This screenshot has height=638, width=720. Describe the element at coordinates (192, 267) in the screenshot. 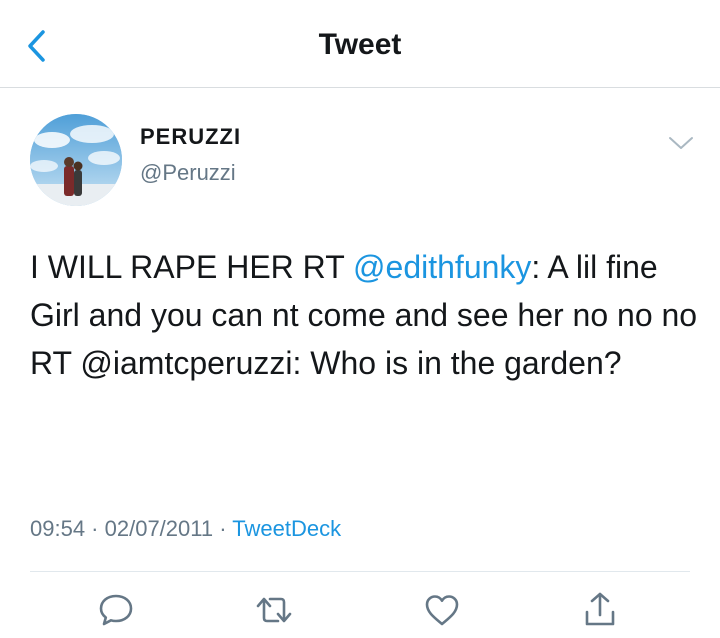

I see `tweet-text-part: I WILL RAPE HER RT` at that location.